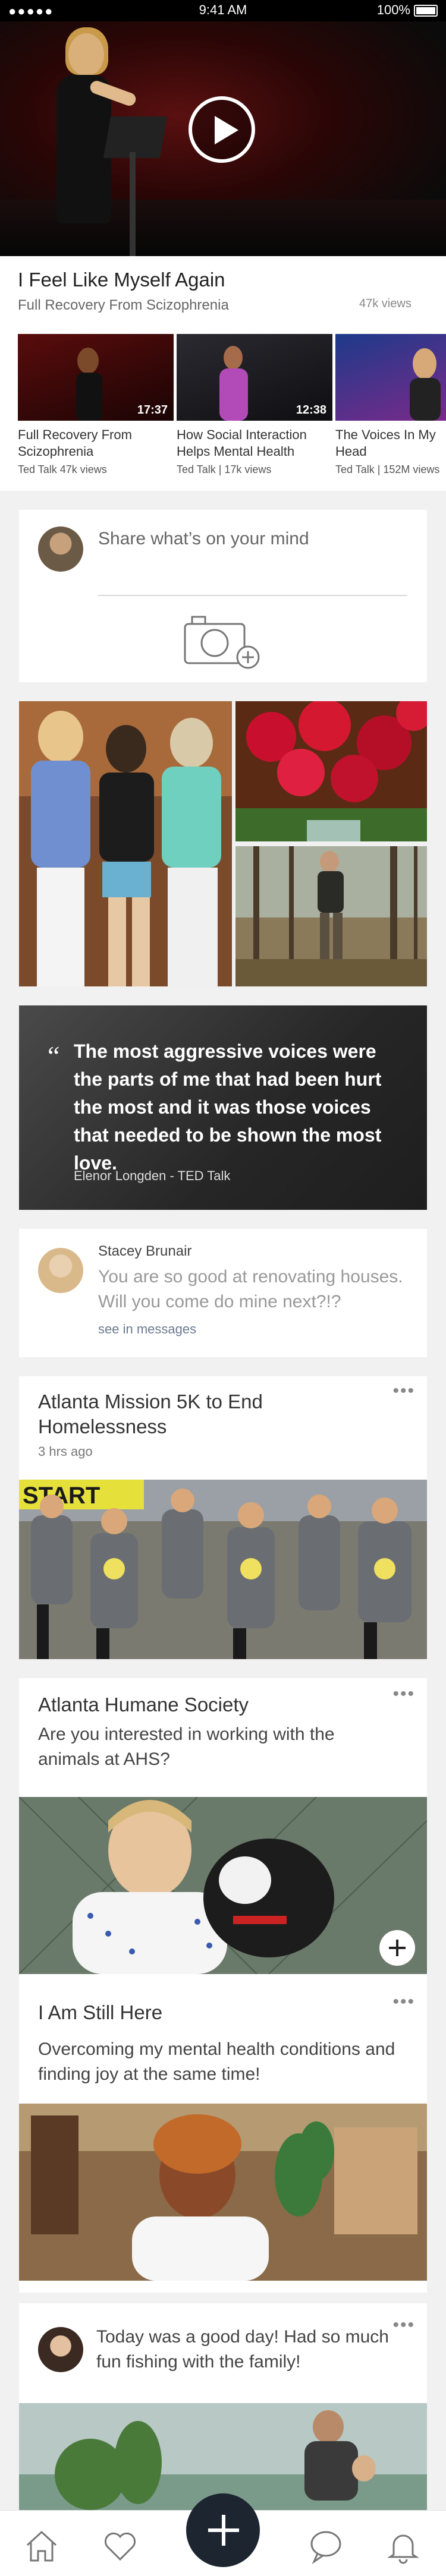 The image size is (446, 2576). I want to click on quote-attribution: Elenor Longden - TED Talk, so click(152, 1176).